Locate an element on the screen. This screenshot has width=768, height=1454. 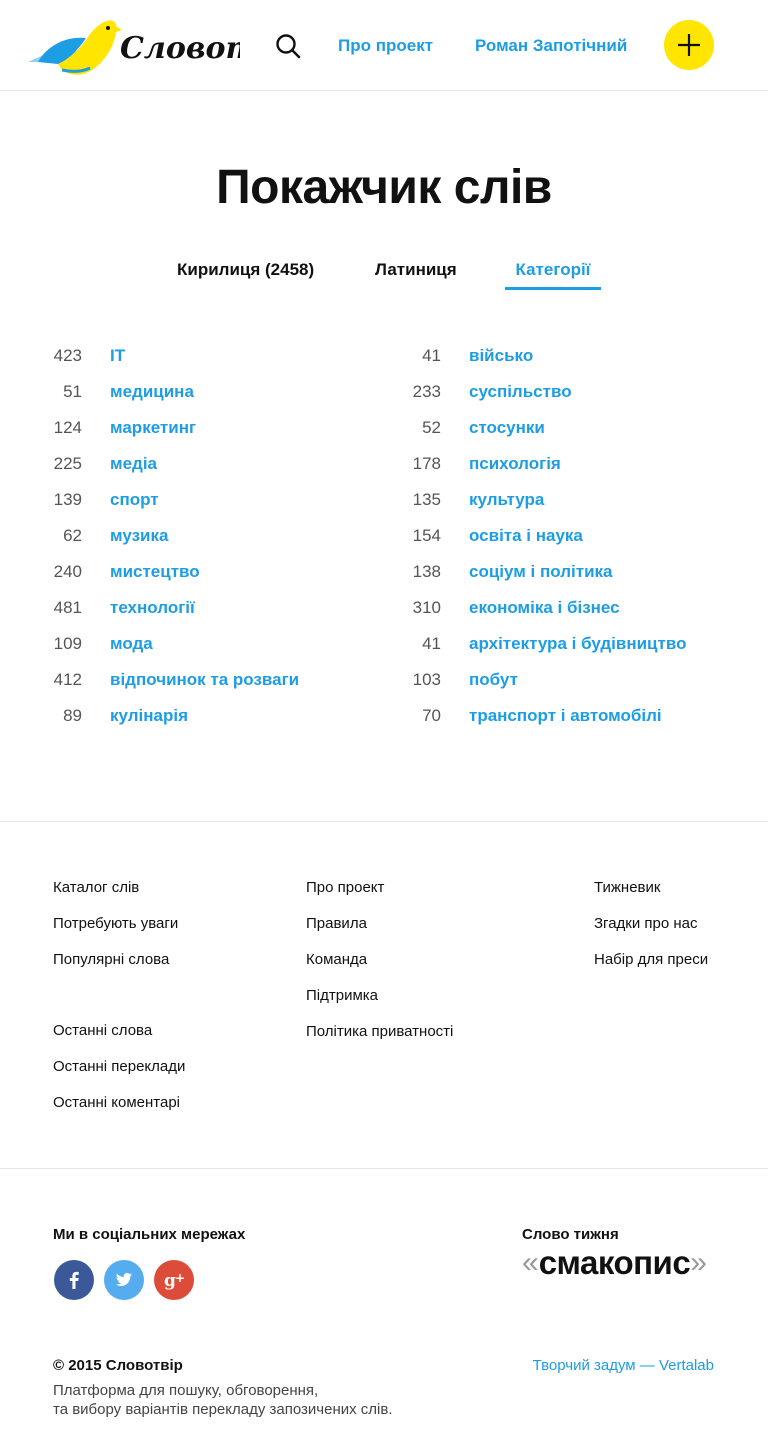
category-row: 412 відпочинок та розваги is located at coordinates (200, 679).